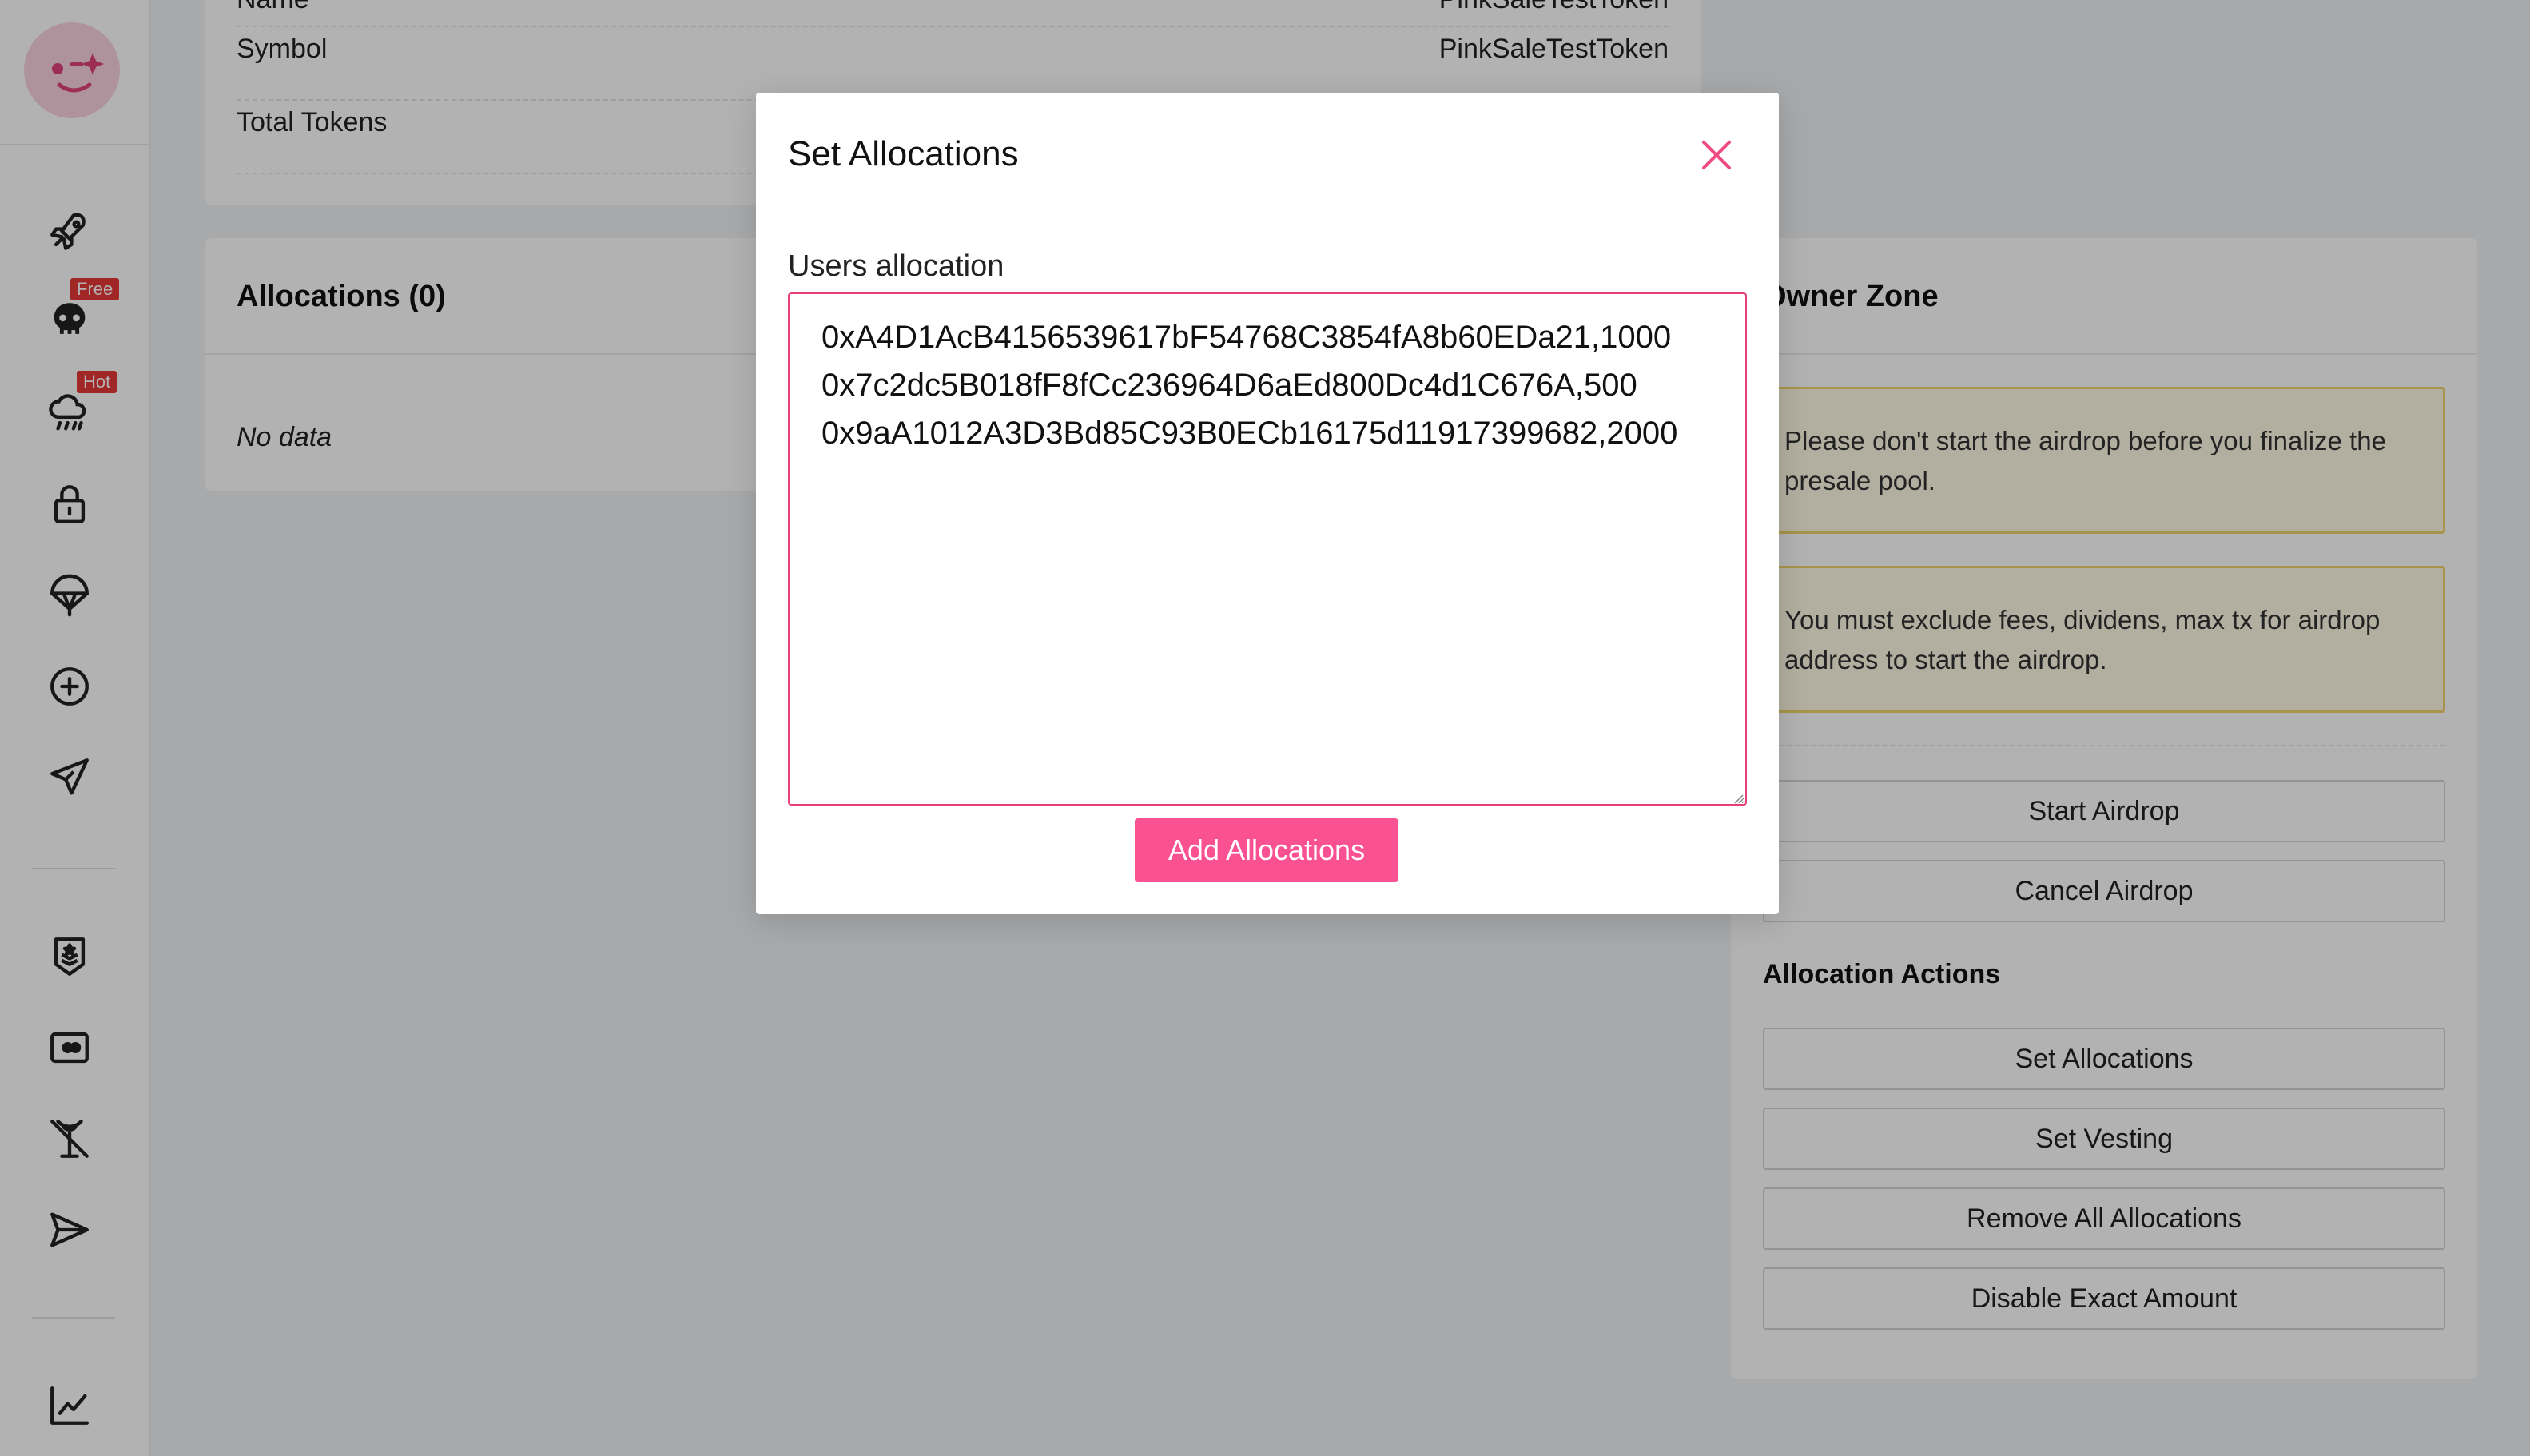 This screenshot has height=1456, width=2530. I want to click on users-allocation-label: Users allocation, so click(896, 266).